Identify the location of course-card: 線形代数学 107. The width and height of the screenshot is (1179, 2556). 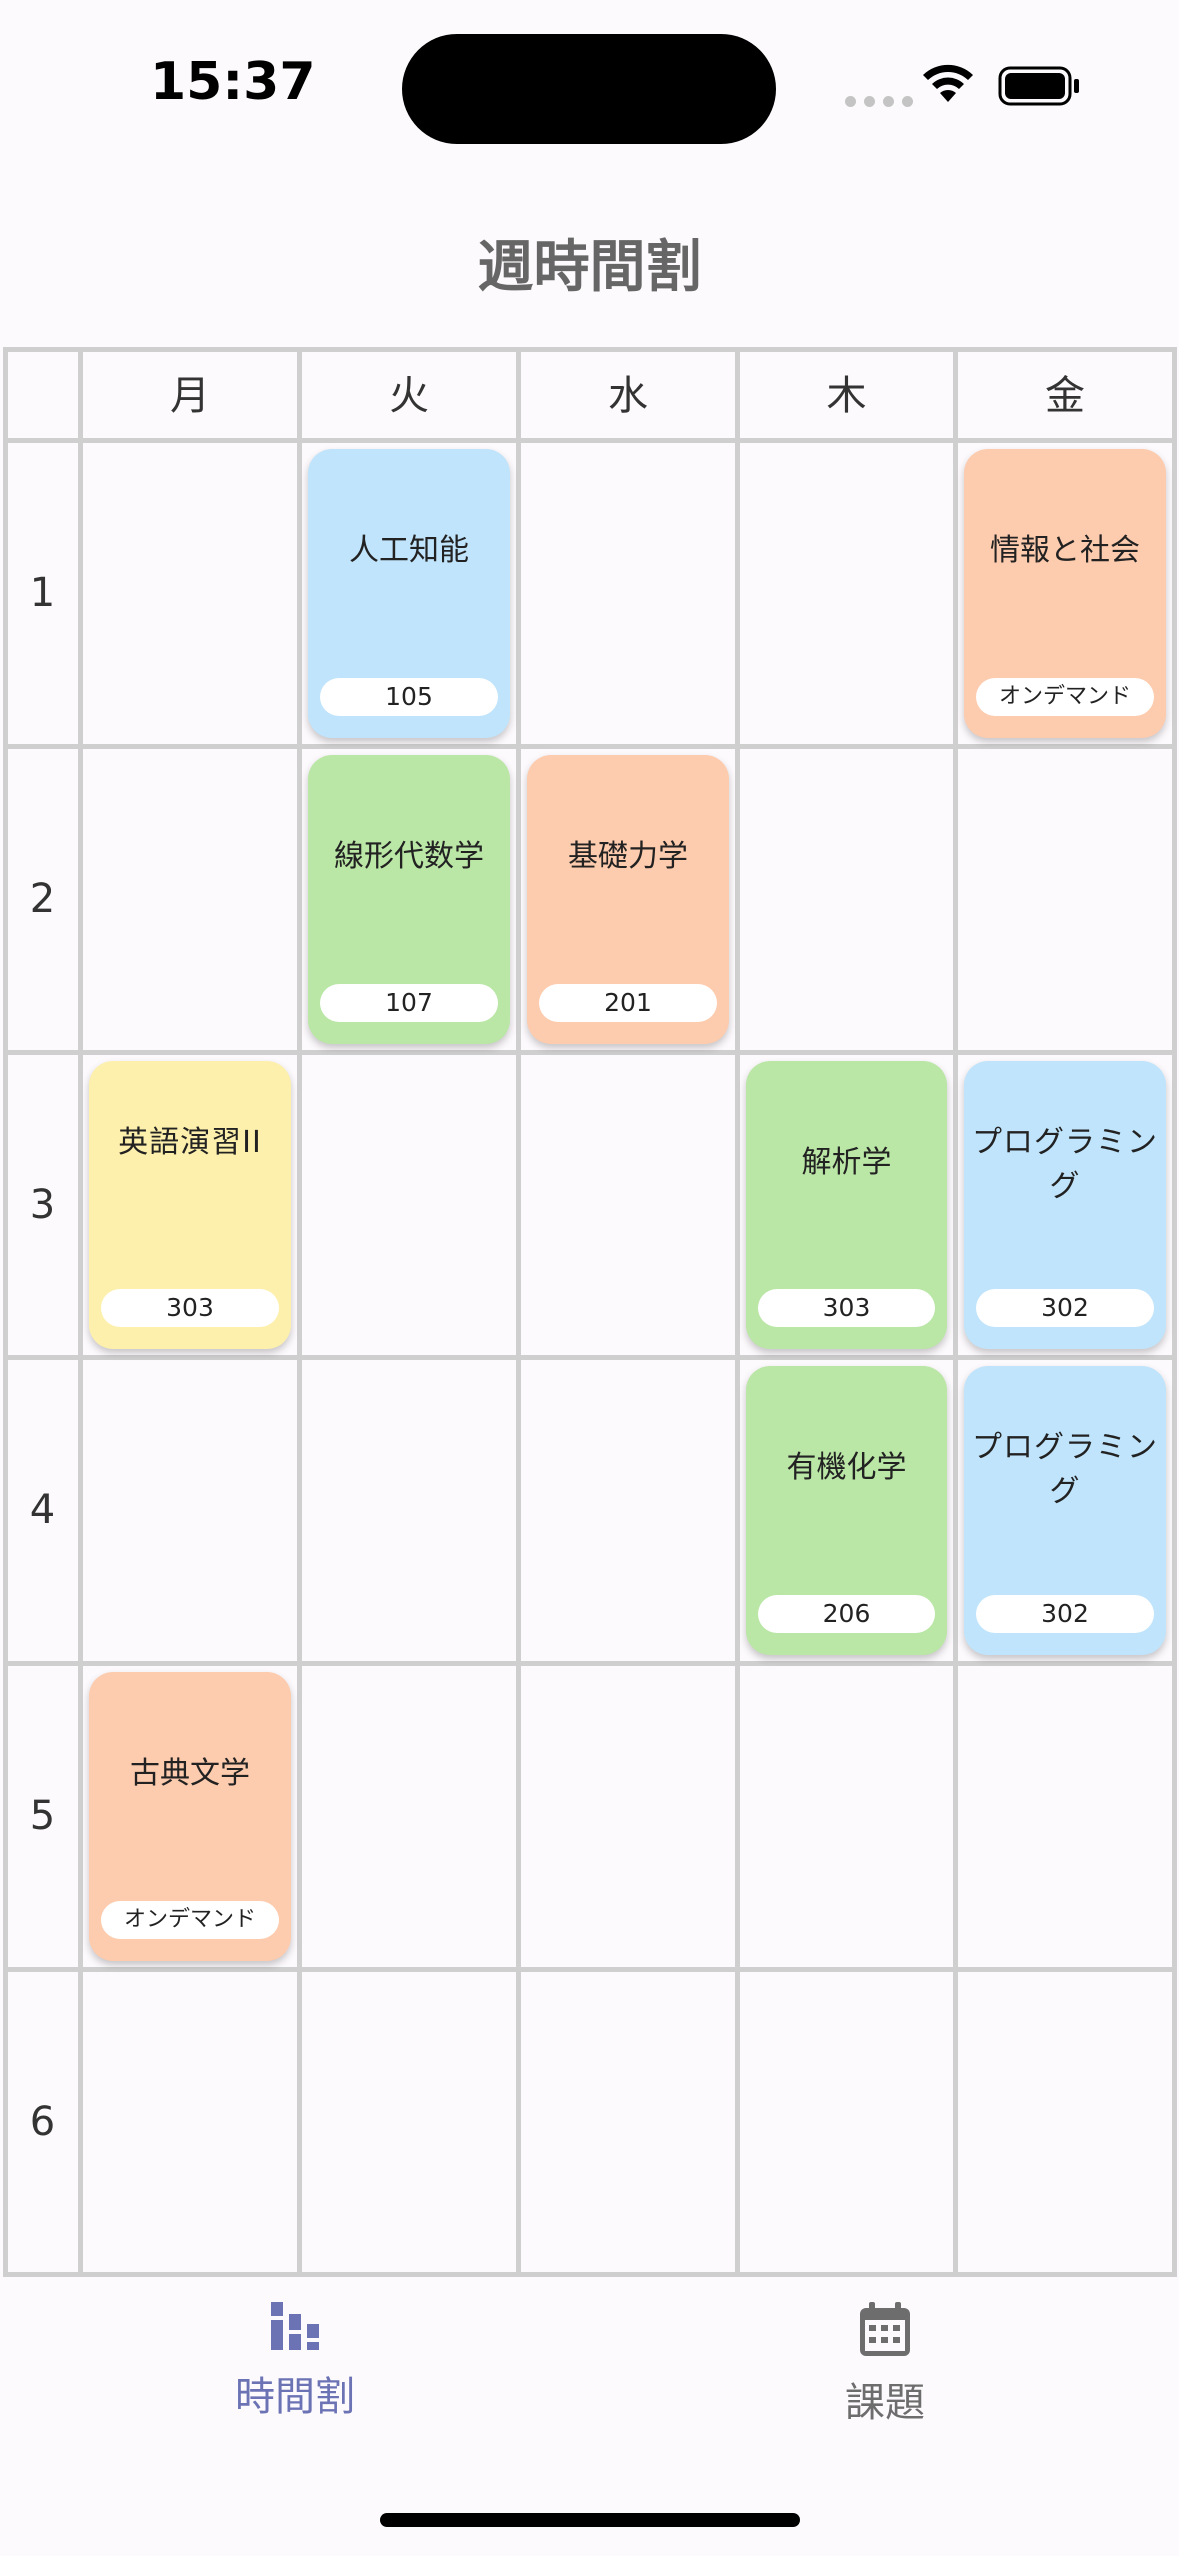
(409, 899).